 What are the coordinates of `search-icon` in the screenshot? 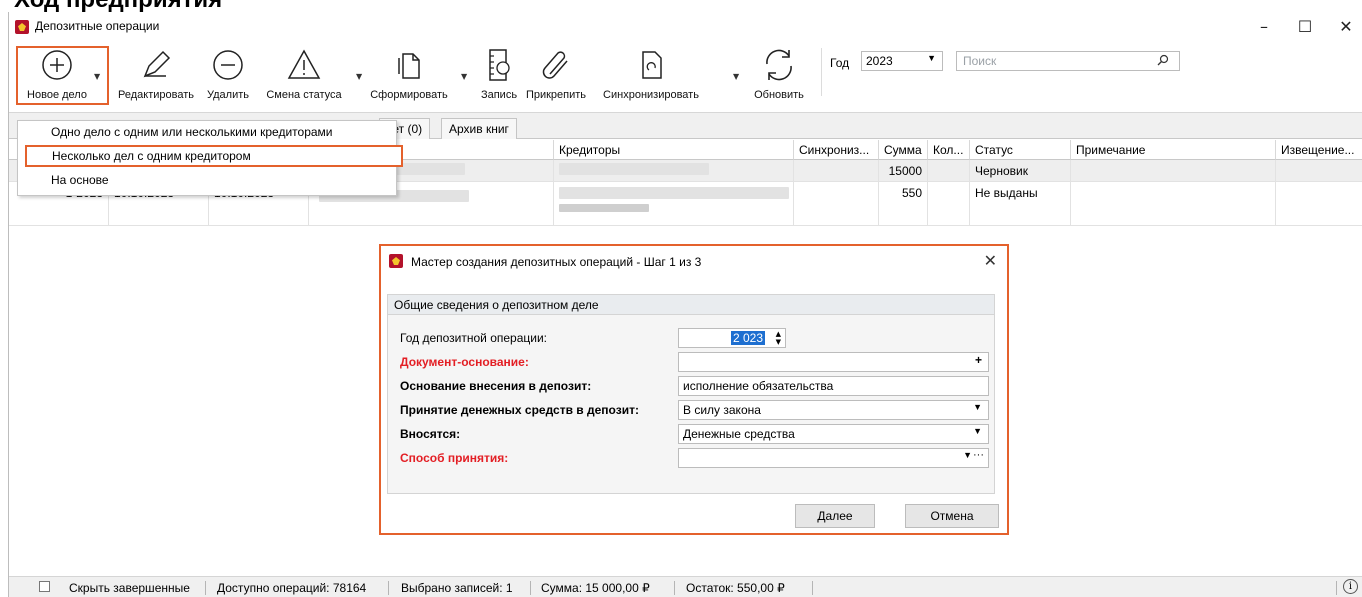 It's located at (1163, 61).